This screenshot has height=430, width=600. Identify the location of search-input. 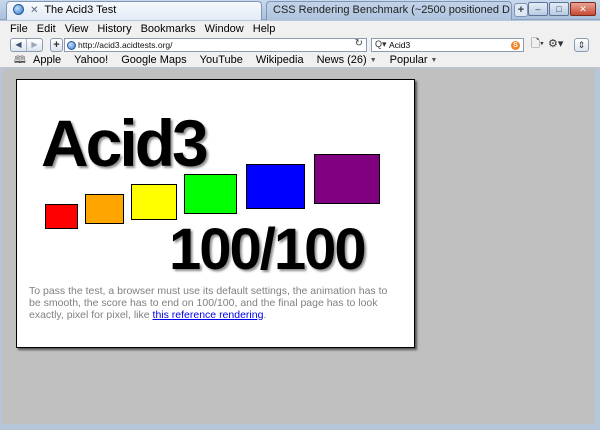
(444, 45).